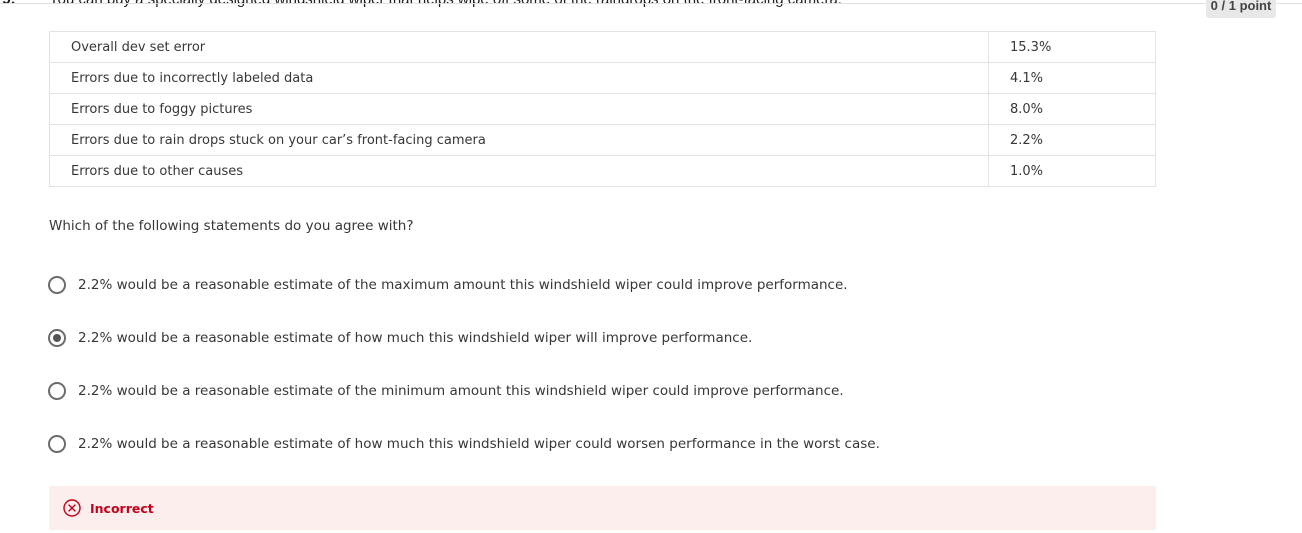 The width and height of the screenshot is (1302, 533). I want to click on row-value: 4.1%, so click(1072, 78).